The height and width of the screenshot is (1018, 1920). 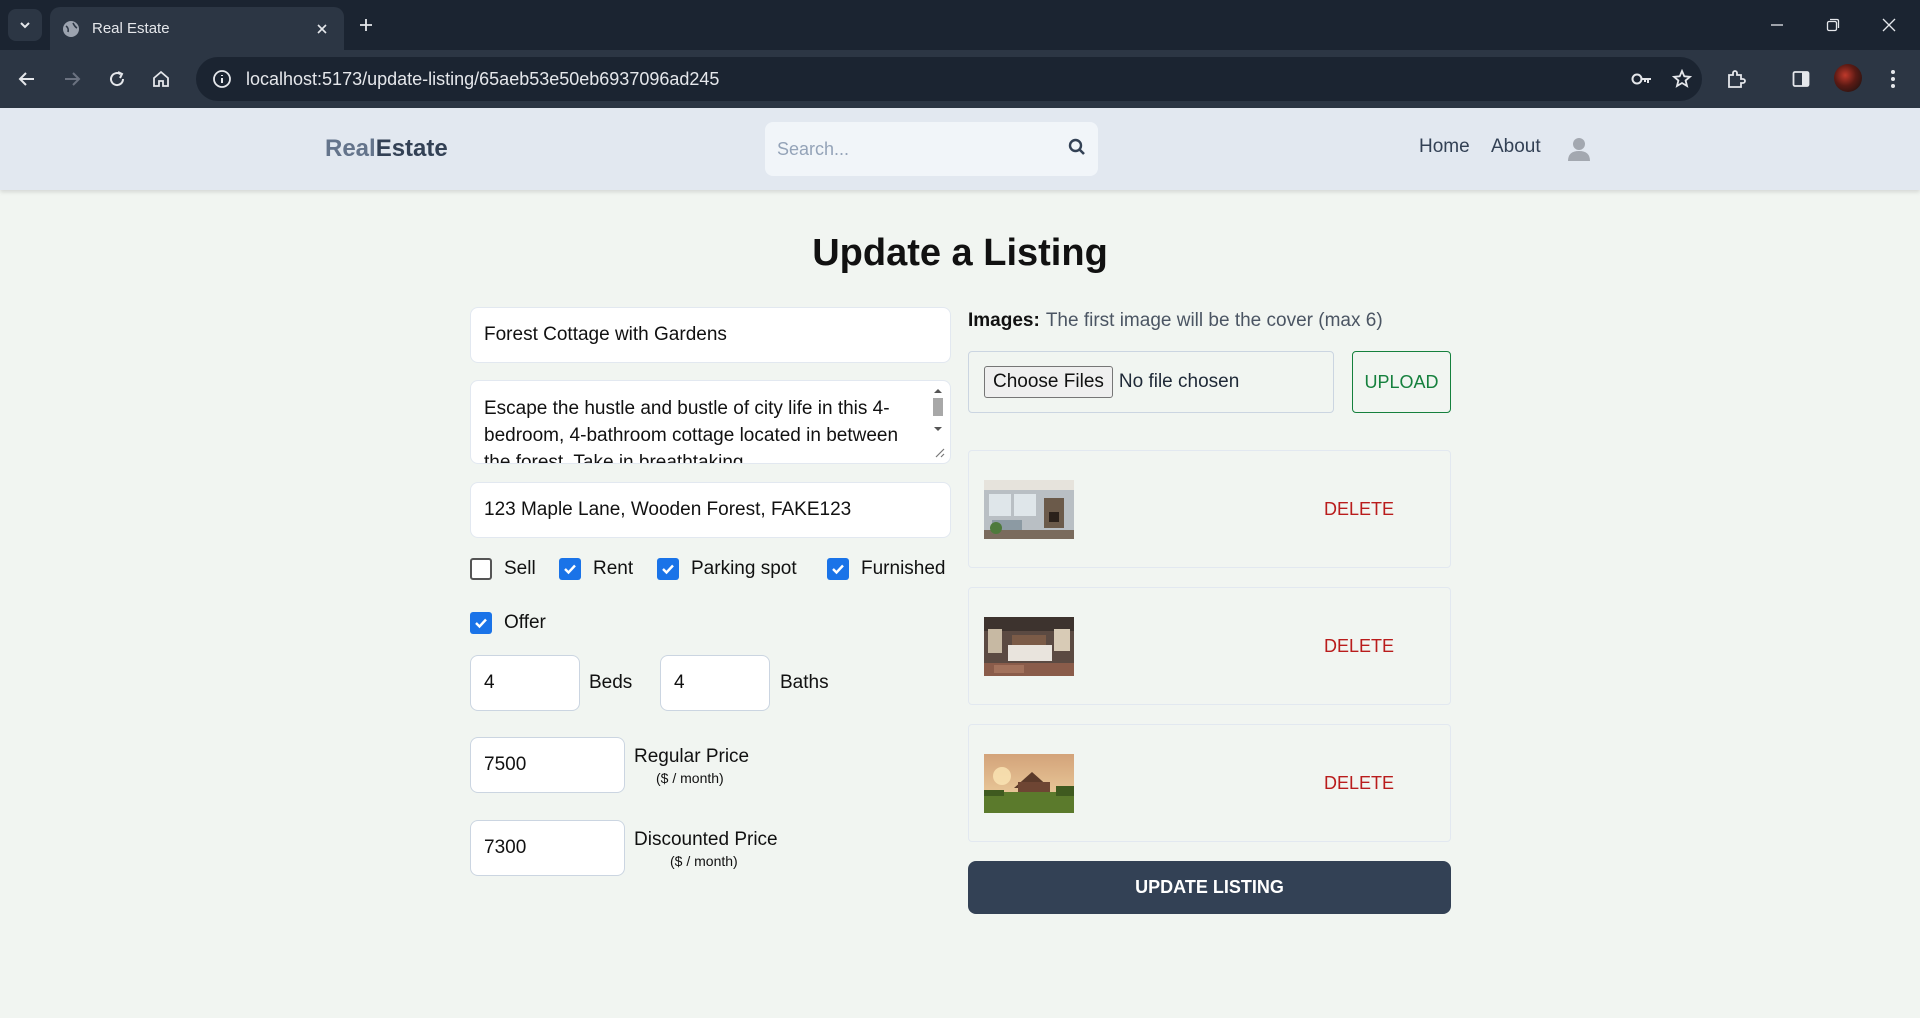 What do you see at coordinates (690, 778) in the screenshot?
I see `regular-price-unit: ($ / month)` at bounding box center [690, 778].